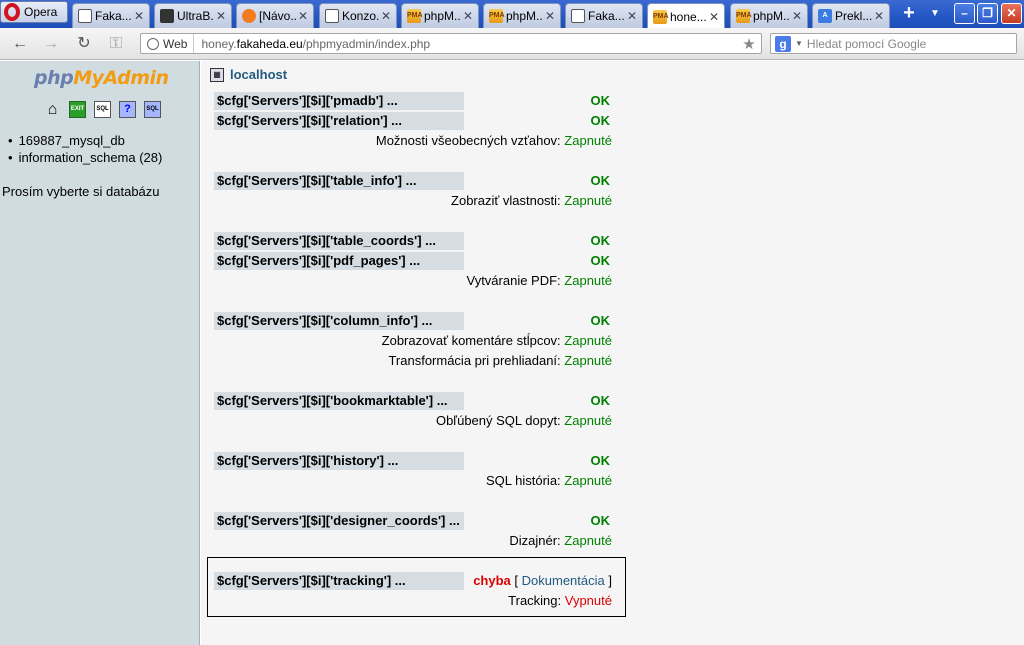 The width and height of the screenshot is (1024, 645). I want to click on search-placeholder: Hledat pomocí Google, so click(866, 43).